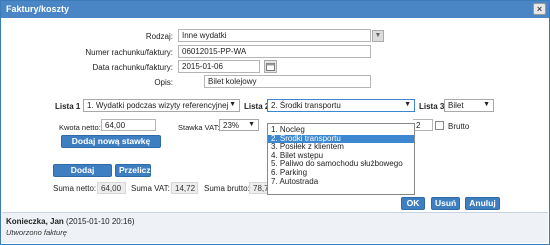 The width and height of the screenshot is (550, 245). I want to click on numer-input: 06012015-PP-WA, so click(274, 51).